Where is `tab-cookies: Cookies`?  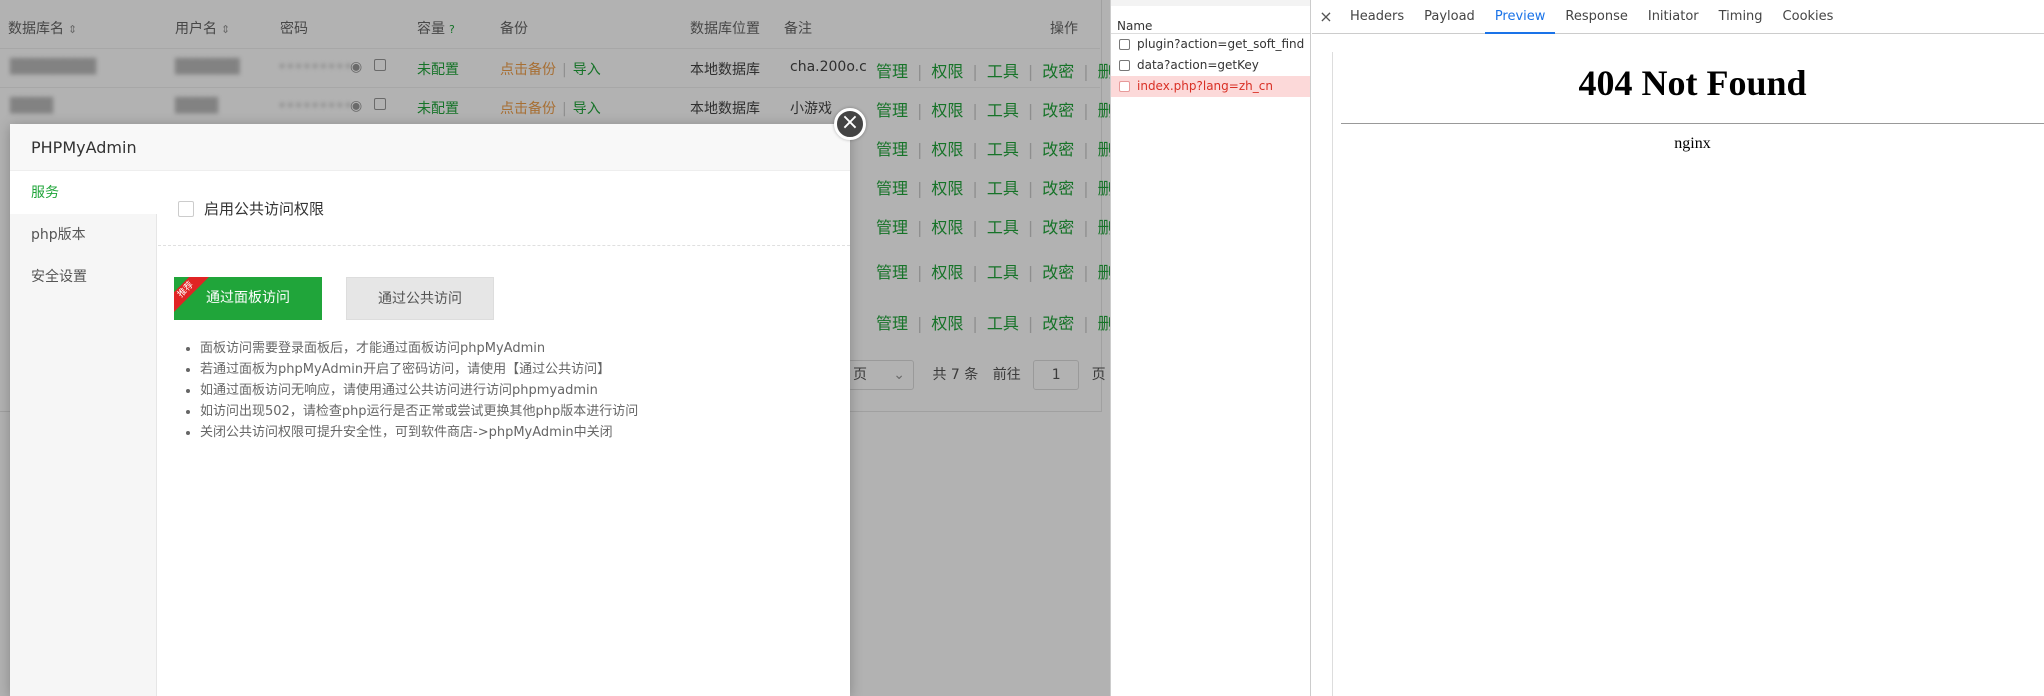 tab-cookies: Cookies is located at coordinates (1808, 17).